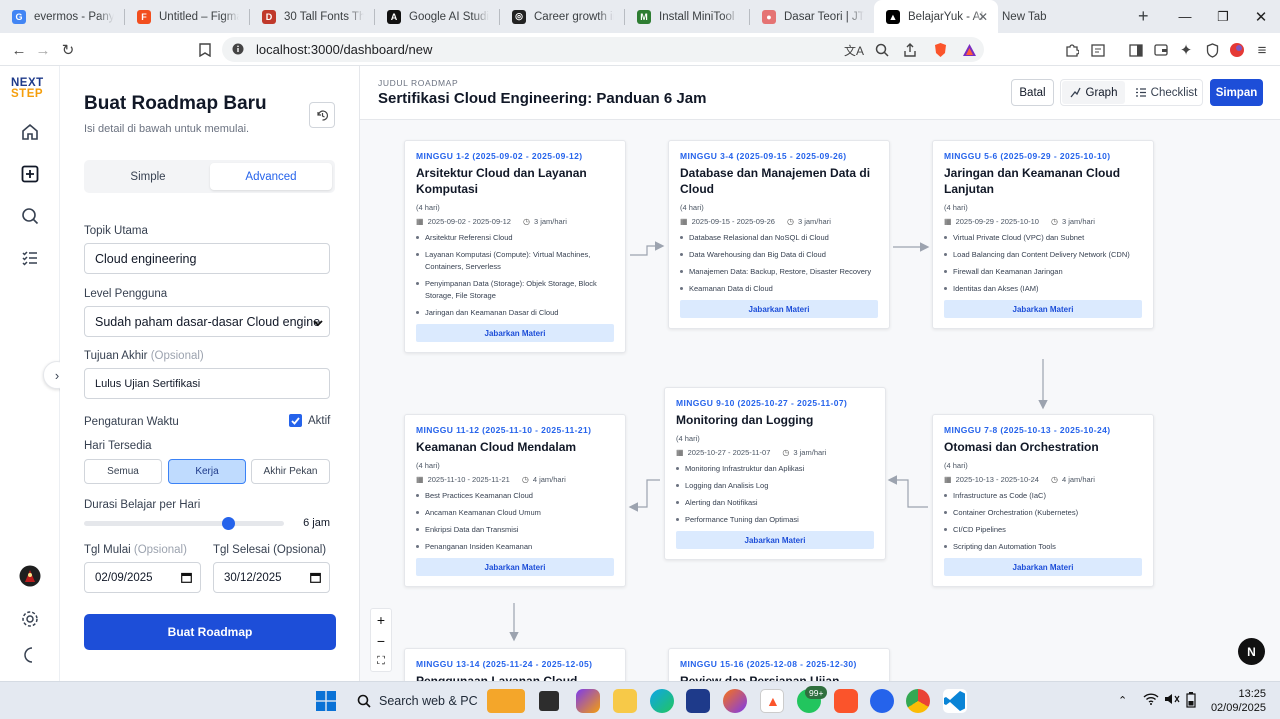 The height and width of the screenshot is (719, 1280). I want to click on browser-tab: A Google AI Studio, so click(437, 16).